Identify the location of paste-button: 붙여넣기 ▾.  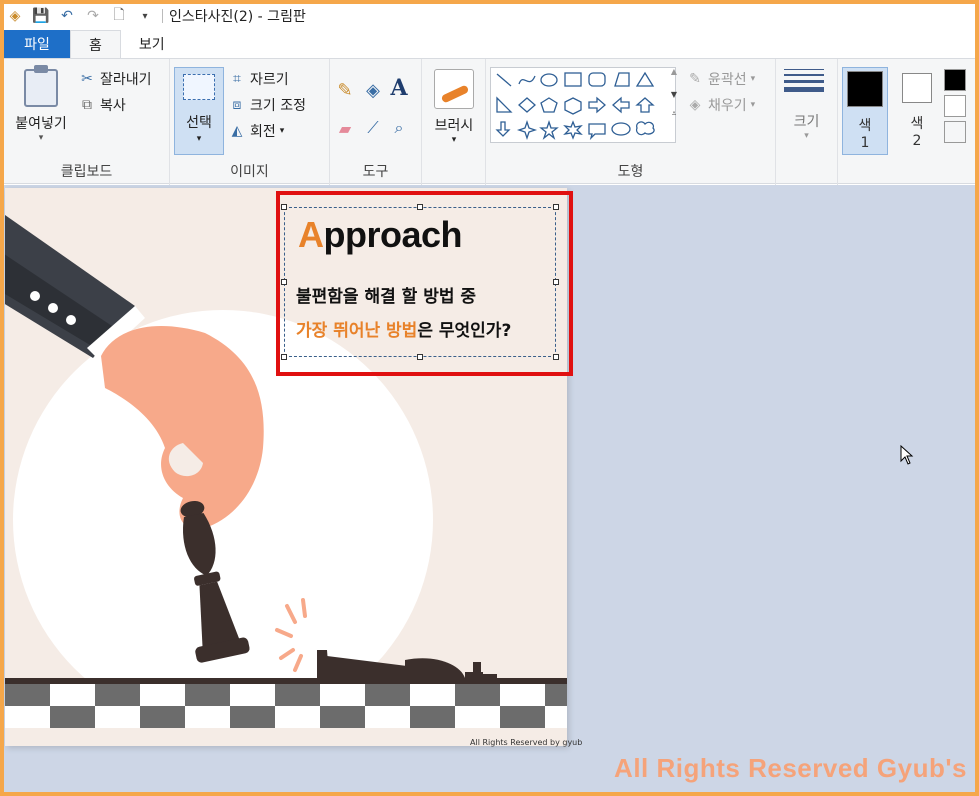
(41, 104).